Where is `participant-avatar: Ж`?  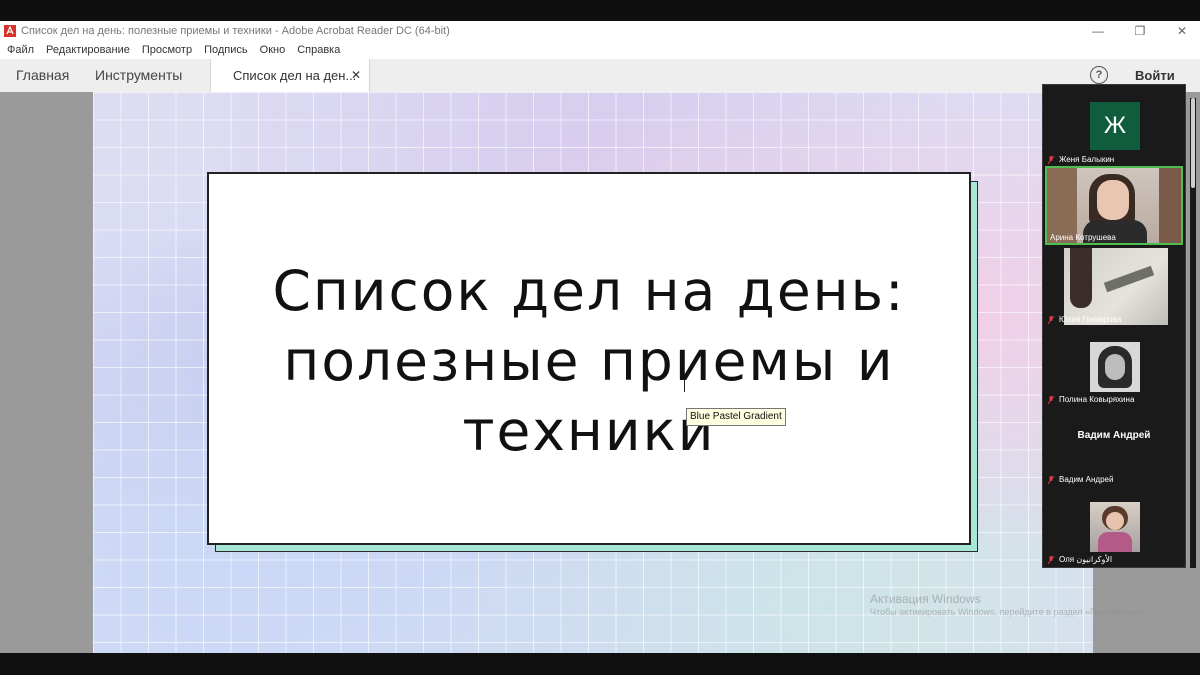
participant-avatar: Ж is located at coordinates (1115, 126).